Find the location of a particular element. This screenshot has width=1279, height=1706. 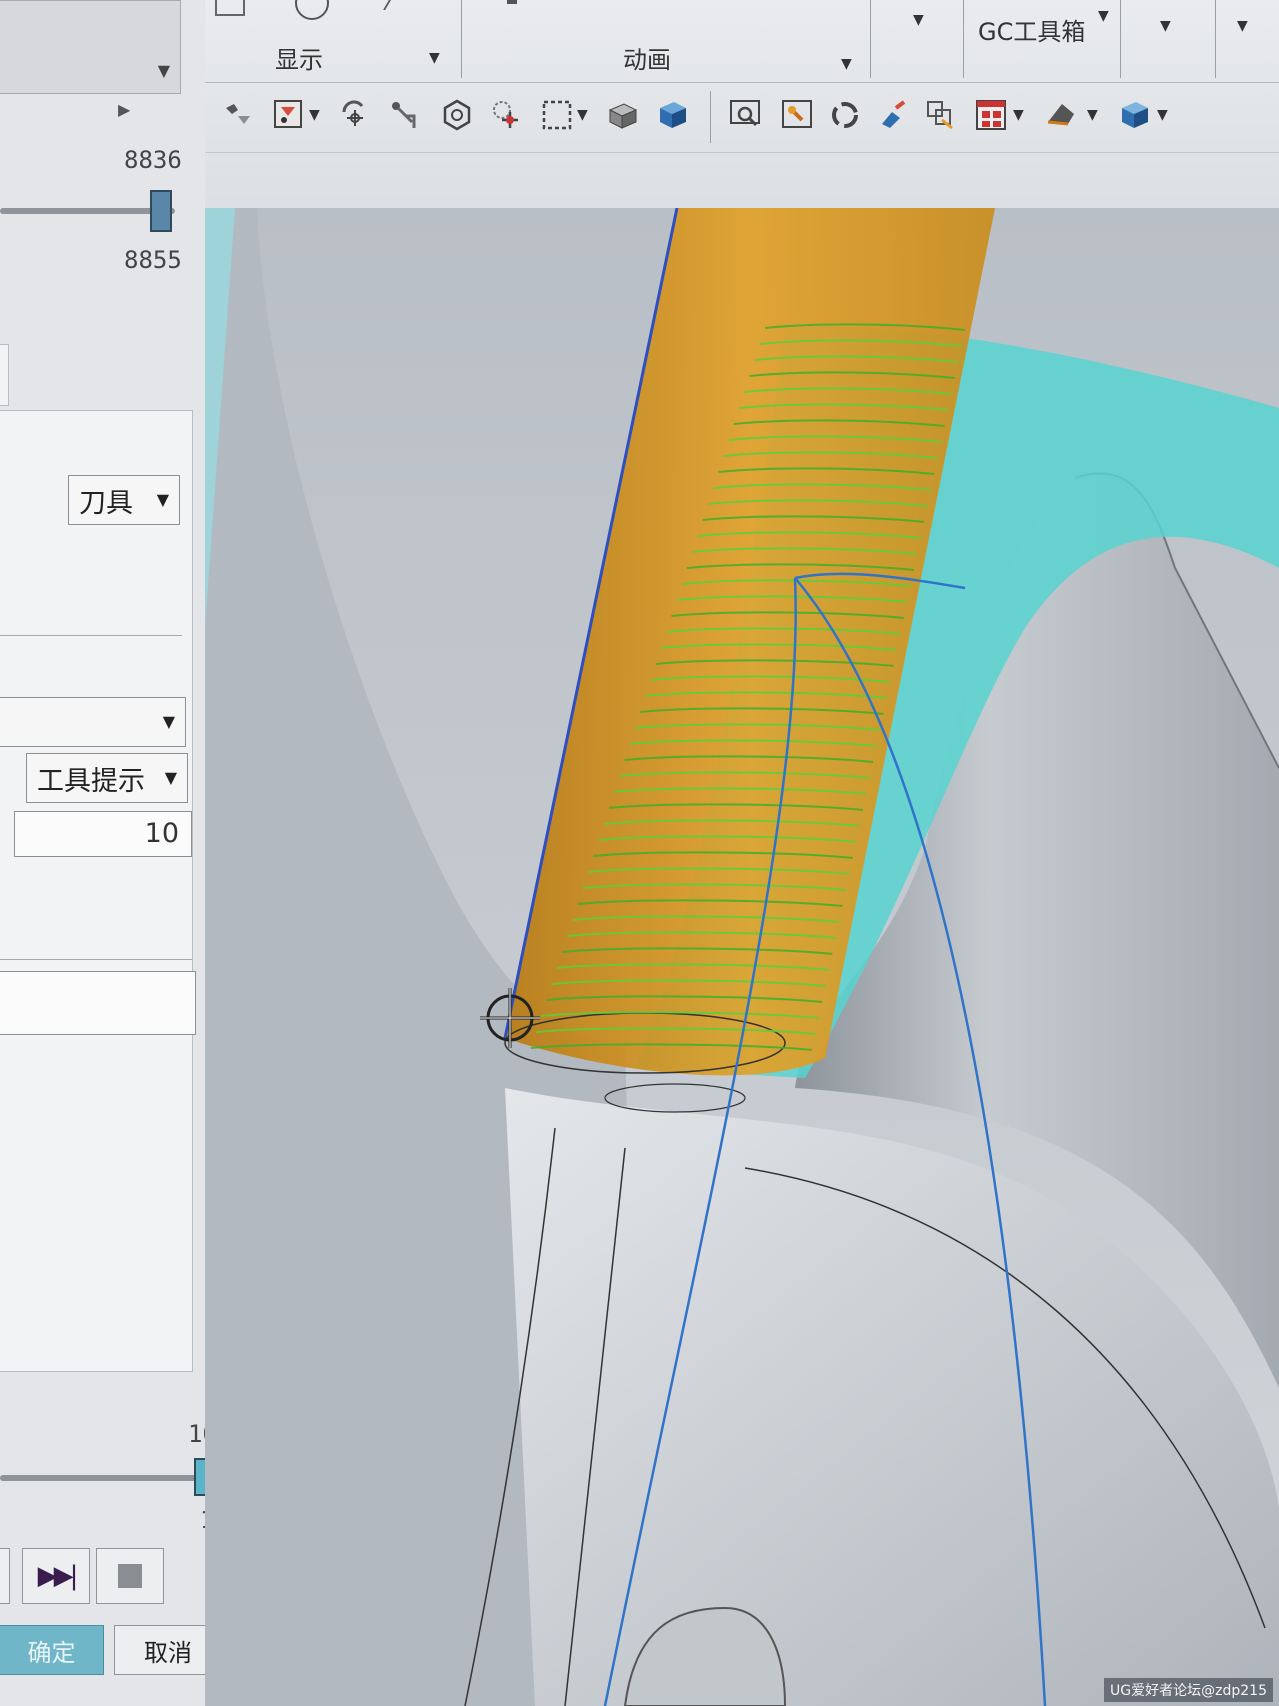

settings-card: 刀具 ▼ ▼ 工具提示 ▼ 10 is located at coordinates (98, 891).